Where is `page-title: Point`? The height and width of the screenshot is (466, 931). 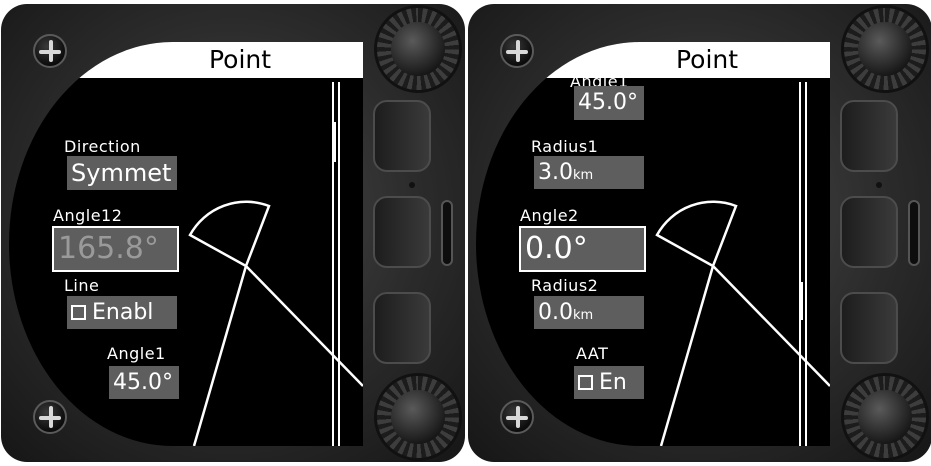 page-title: Point is located at coordinates (707, 59).